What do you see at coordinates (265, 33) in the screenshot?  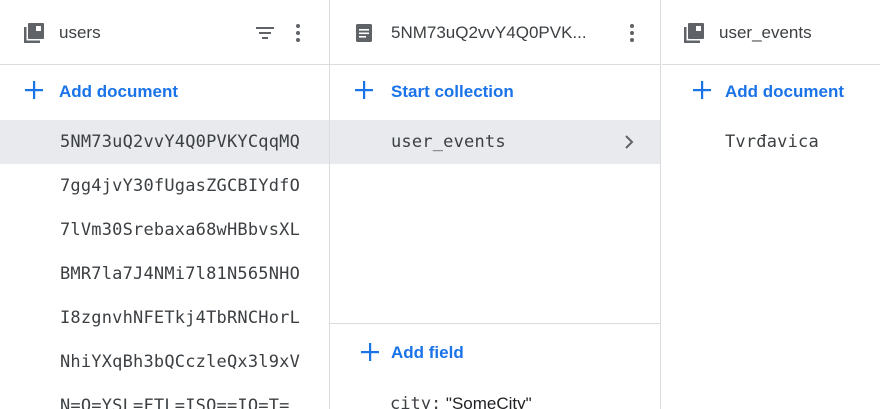 I see `filter-icon` at bounding box center [265, 33].